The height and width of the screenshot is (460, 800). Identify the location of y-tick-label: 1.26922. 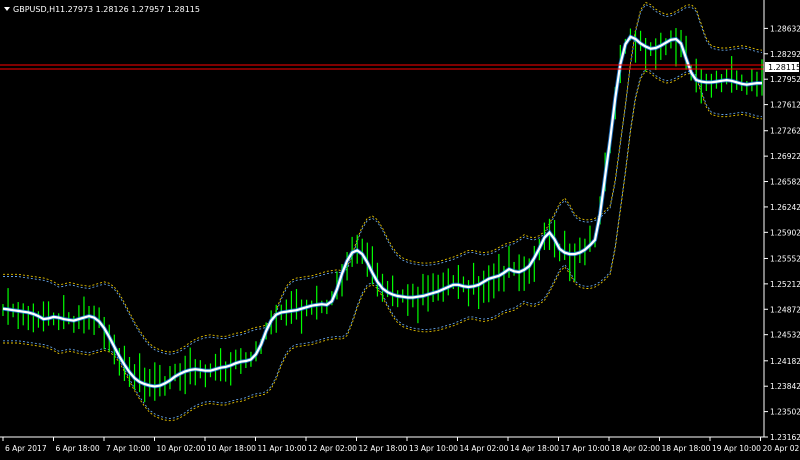
(785, 156).